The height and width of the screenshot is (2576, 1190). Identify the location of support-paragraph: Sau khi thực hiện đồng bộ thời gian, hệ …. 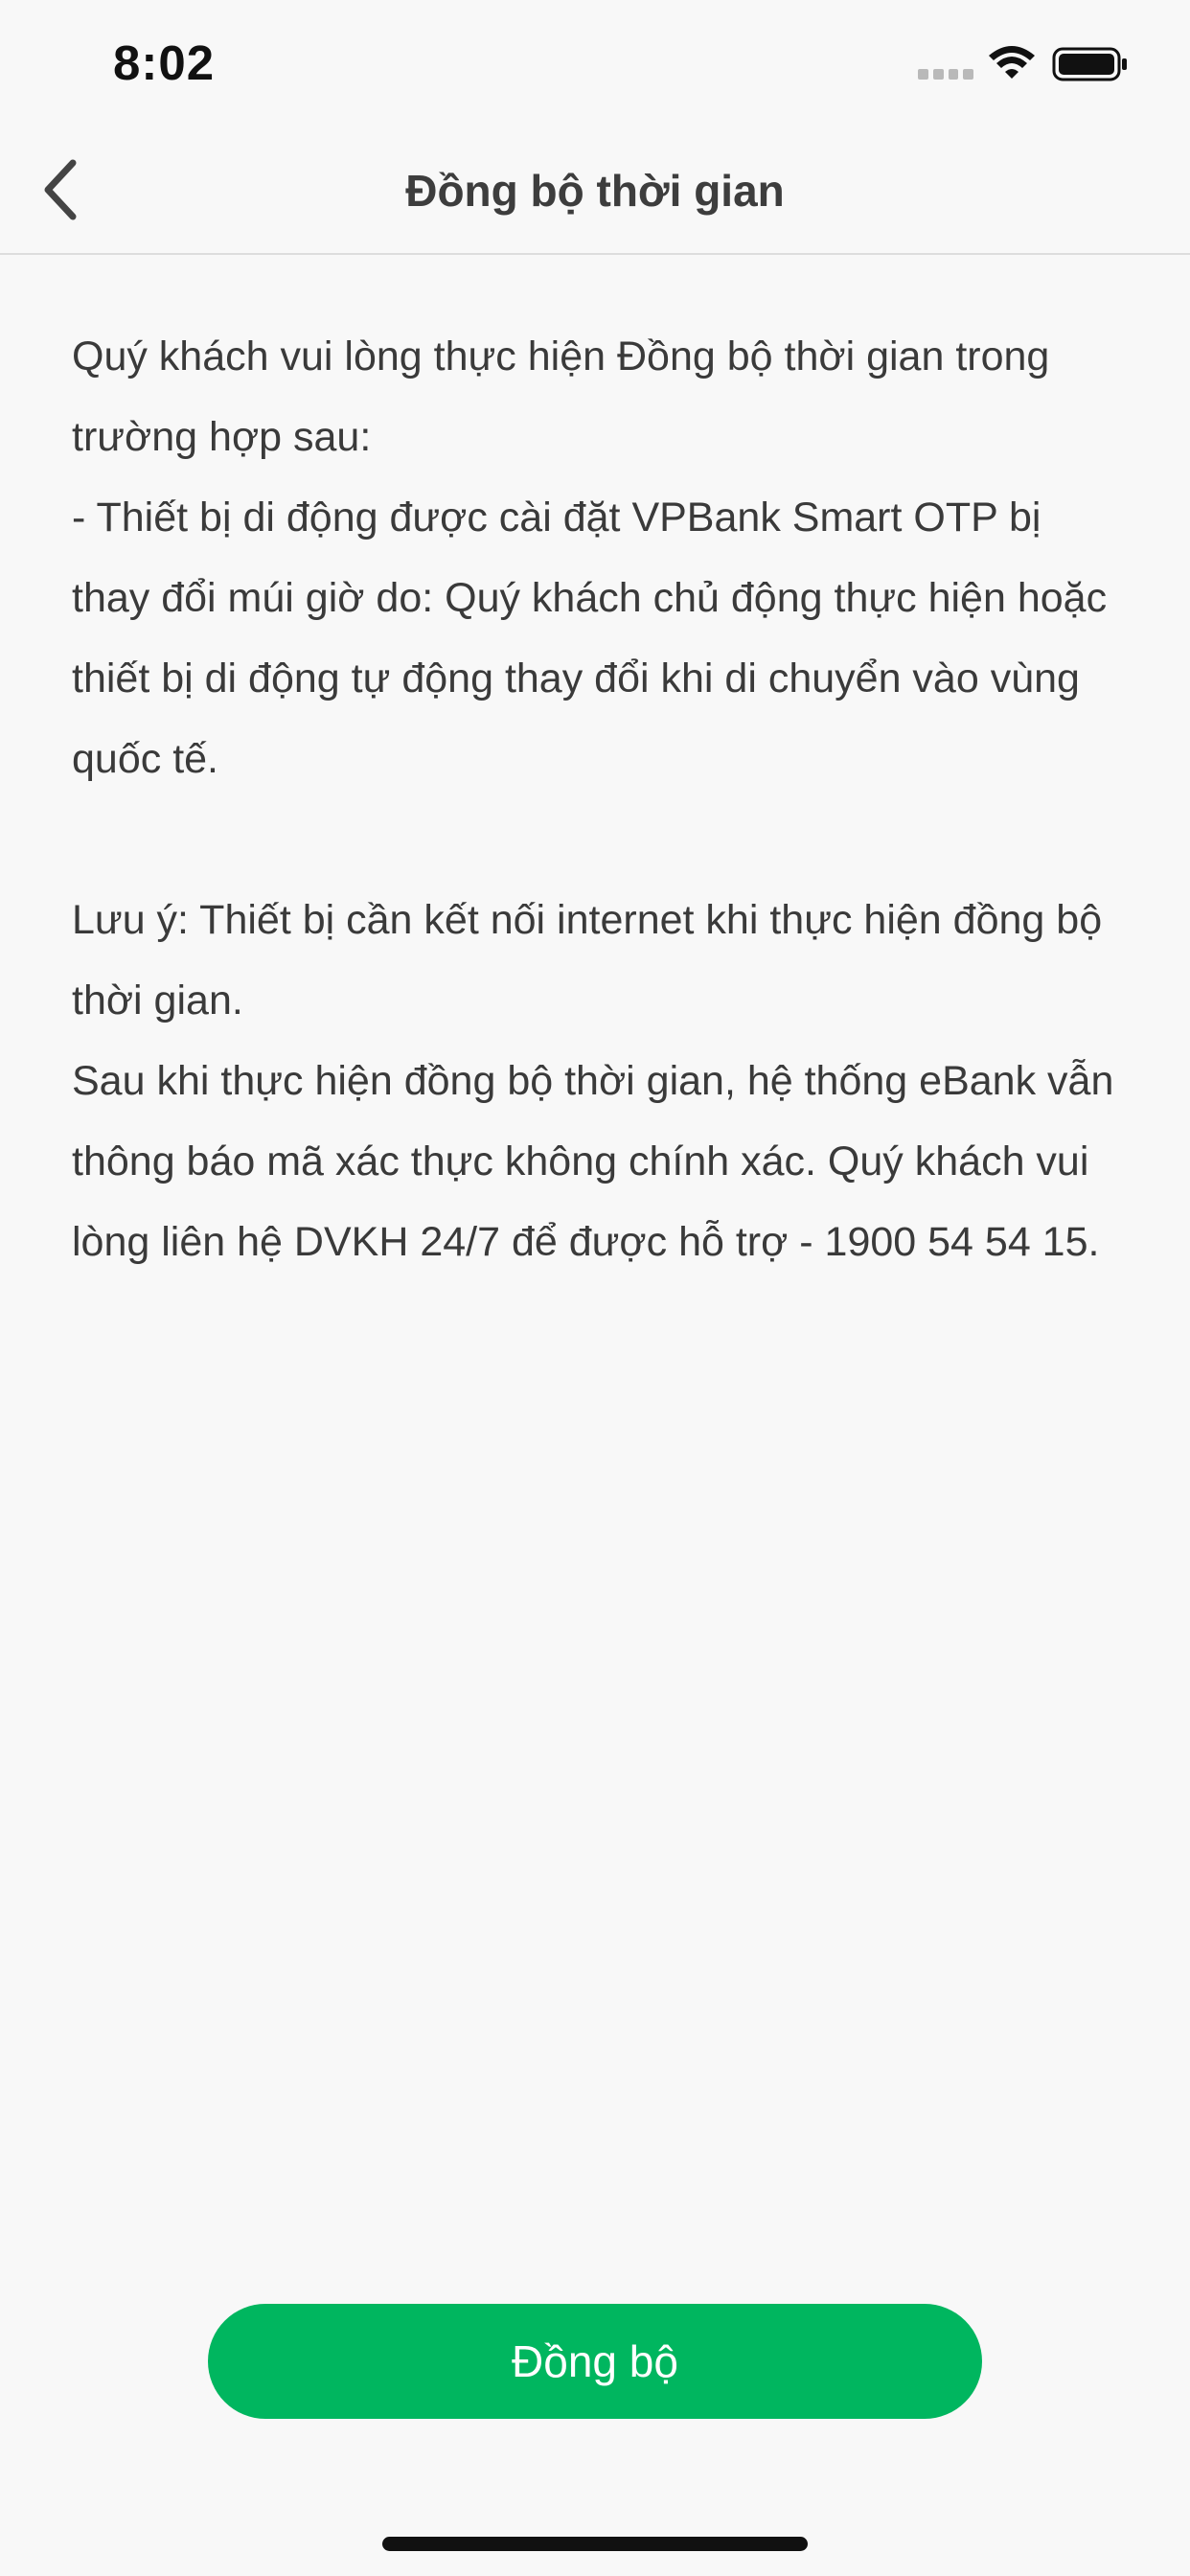
(593, 1161).